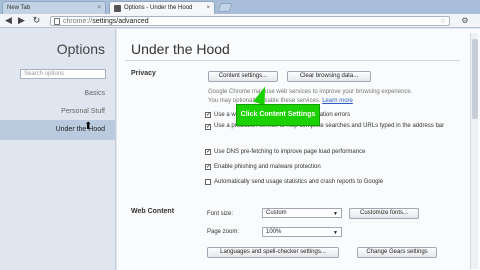 The height and width of the screenshot is (270, 480). Describe the element at coordinates (443, 21) in the screenshot. I see `star-icon: ☆` at that location.